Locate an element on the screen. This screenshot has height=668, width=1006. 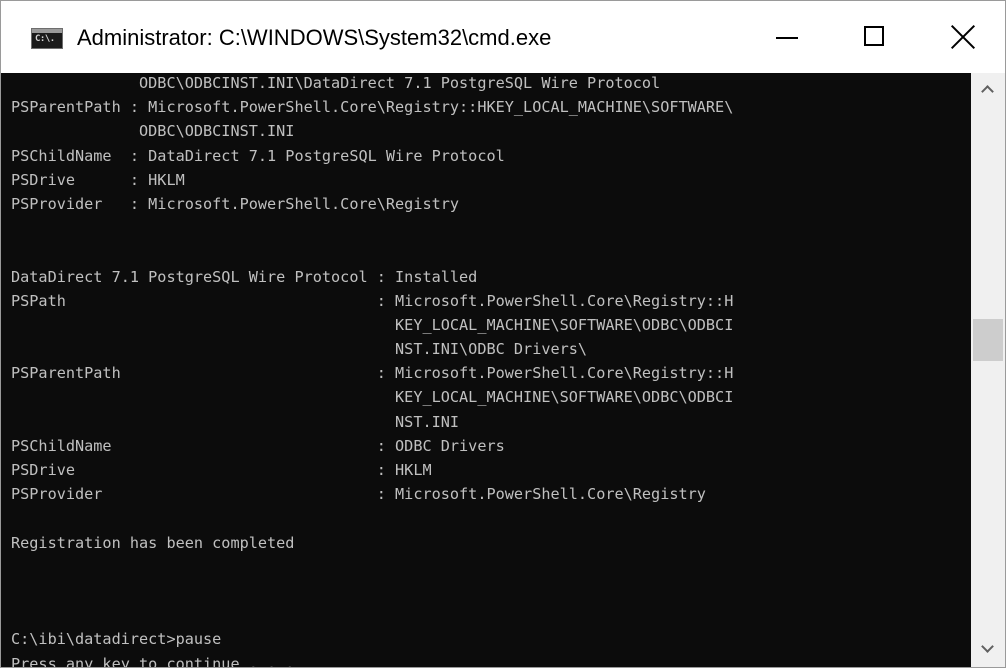
maximize-icon is located at coordinates (874, 36).